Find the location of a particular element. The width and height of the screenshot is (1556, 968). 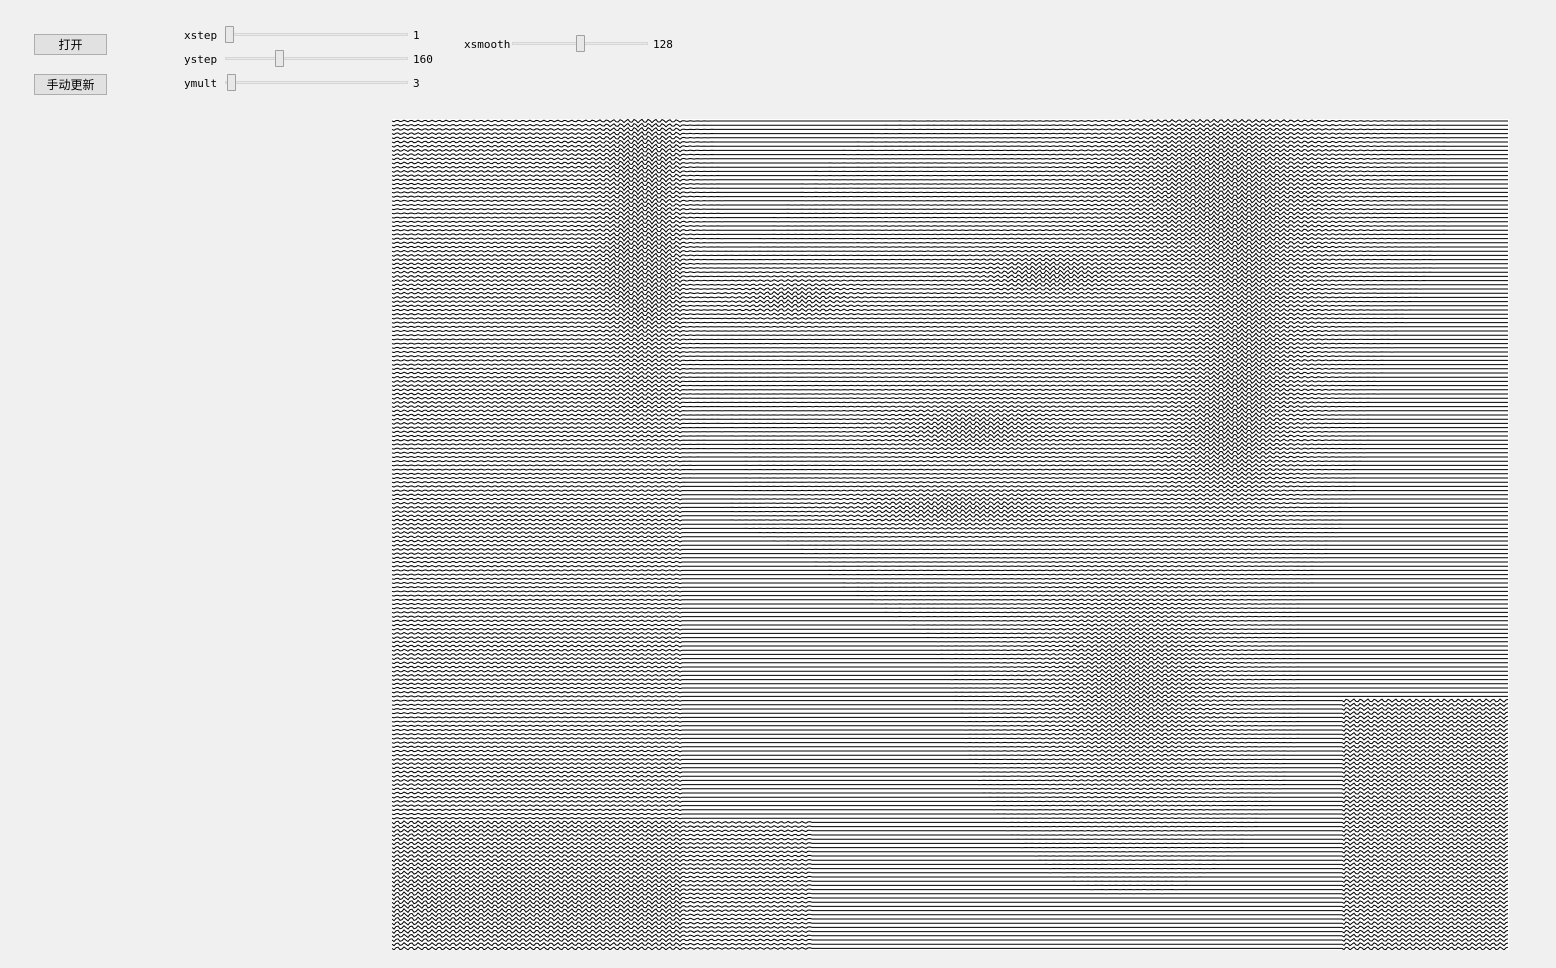

xsmooth-slider is located at coordinates (580, 44).